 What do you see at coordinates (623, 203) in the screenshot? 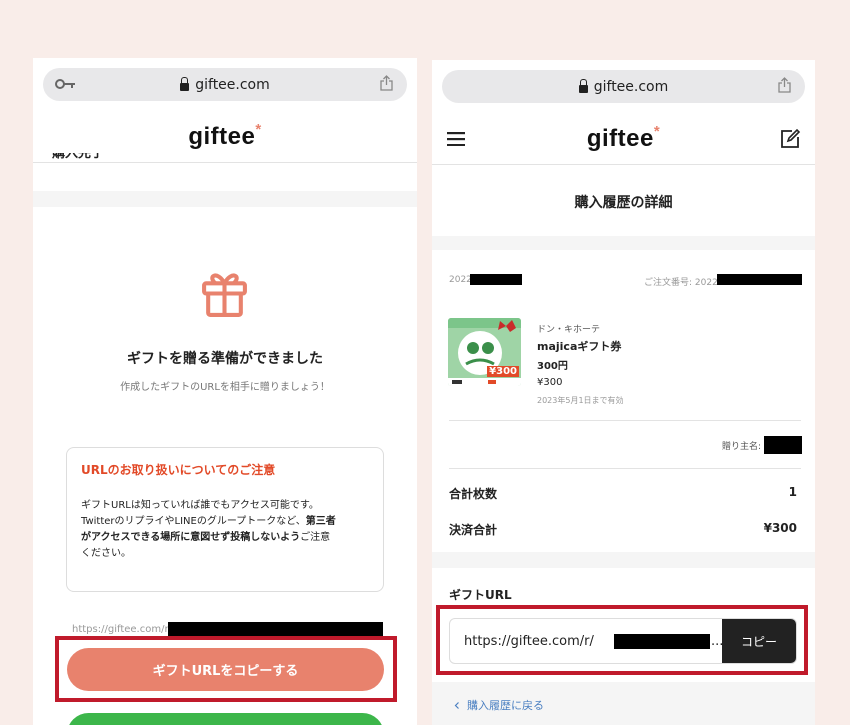
I see `page-title: 購入履歴の詳細` at bounding box center [623, 203].